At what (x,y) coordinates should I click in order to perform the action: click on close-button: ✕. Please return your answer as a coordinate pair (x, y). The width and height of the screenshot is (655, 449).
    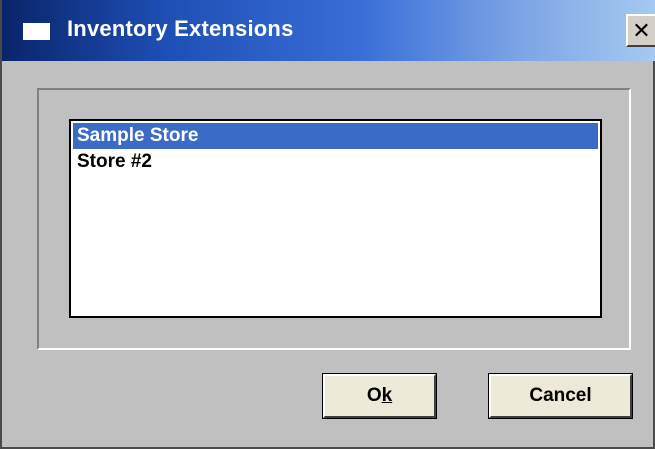
    Looking at the image, I should click on (640, 30).